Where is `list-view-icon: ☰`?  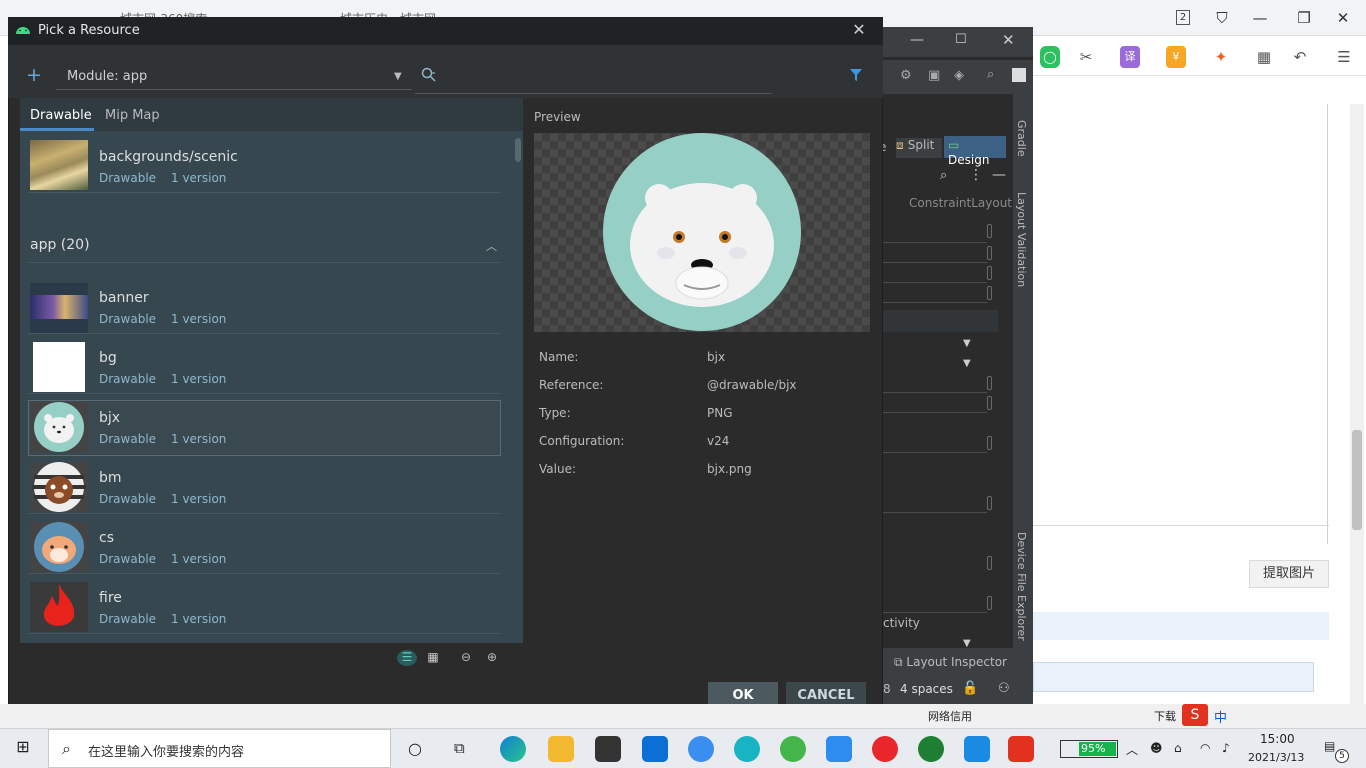
list-view-icon: ☰ is located at coordinates (407, 658).